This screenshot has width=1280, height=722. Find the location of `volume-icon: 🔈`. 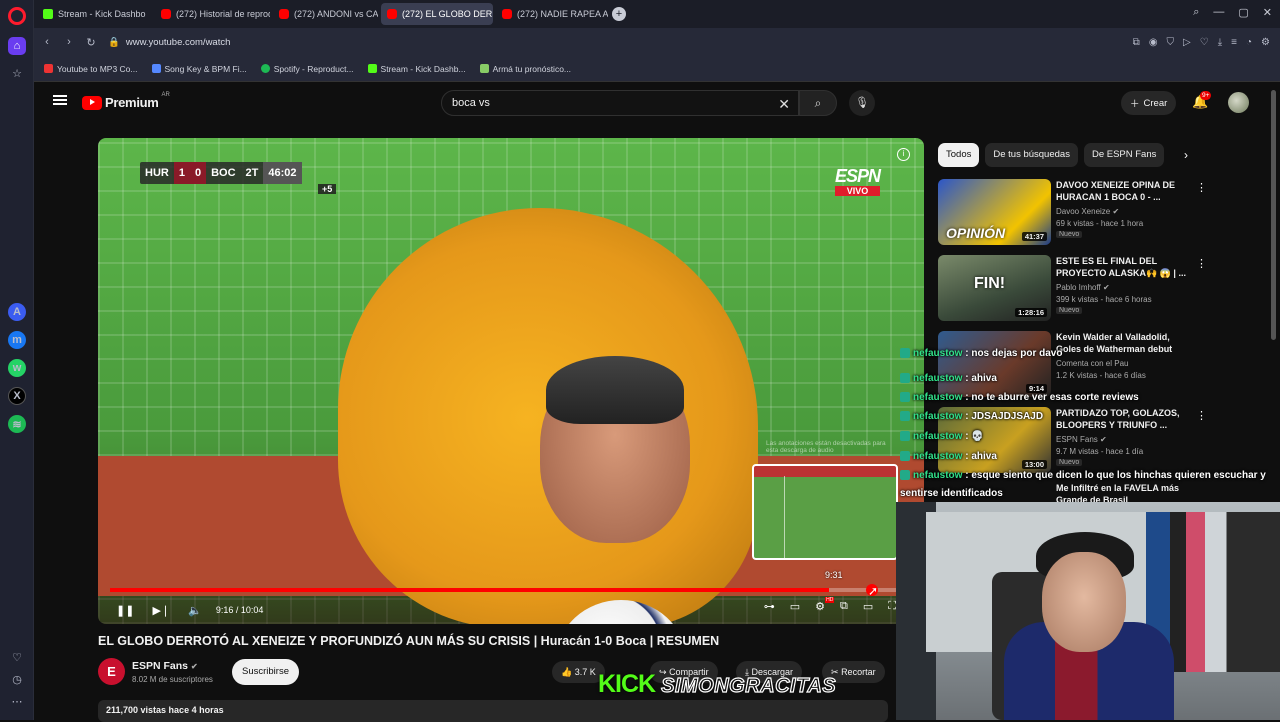

volume-icon: 🔈 is located at coordinates (195, 610).